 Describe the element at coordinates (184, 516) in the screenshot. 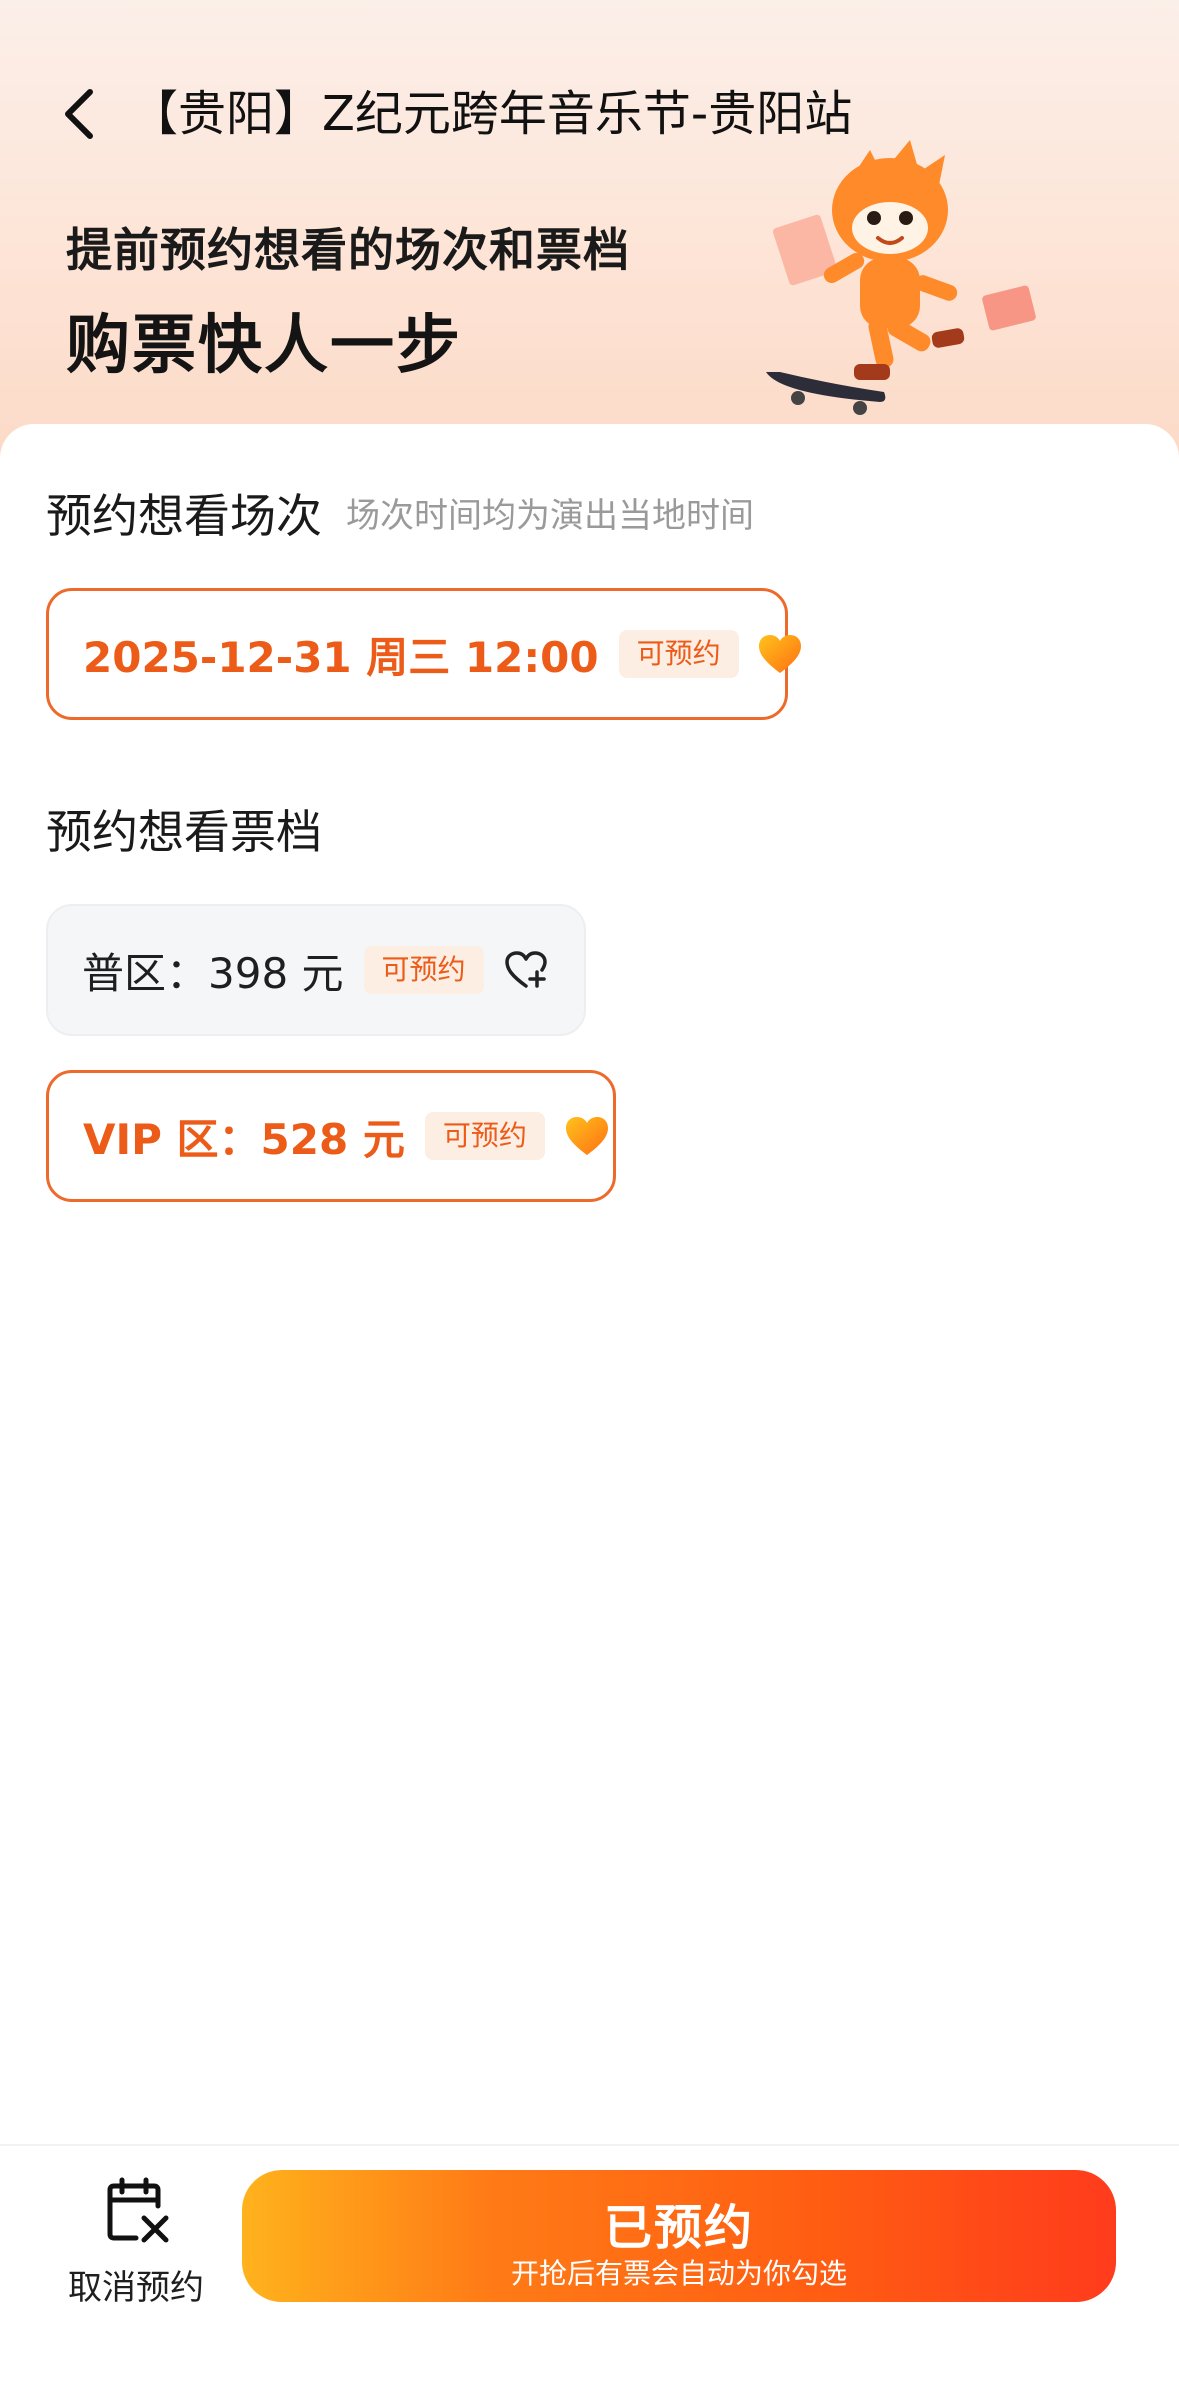

I see `session-section-title: 预约想看场次` at that location.